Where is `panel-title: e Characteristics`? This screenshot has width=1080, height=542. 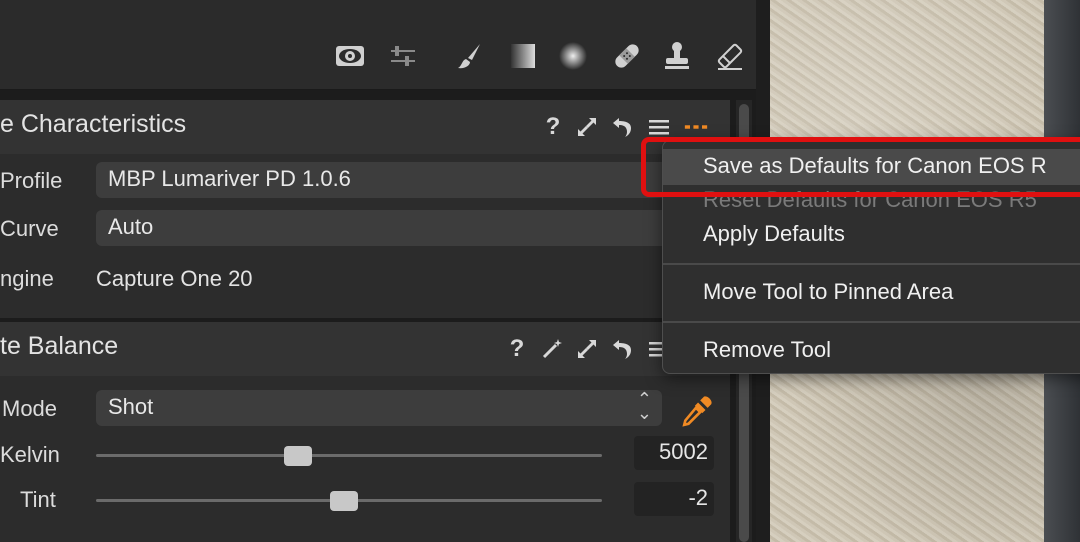
panel-title: e Characteristics is located at coordinates (93, 124).